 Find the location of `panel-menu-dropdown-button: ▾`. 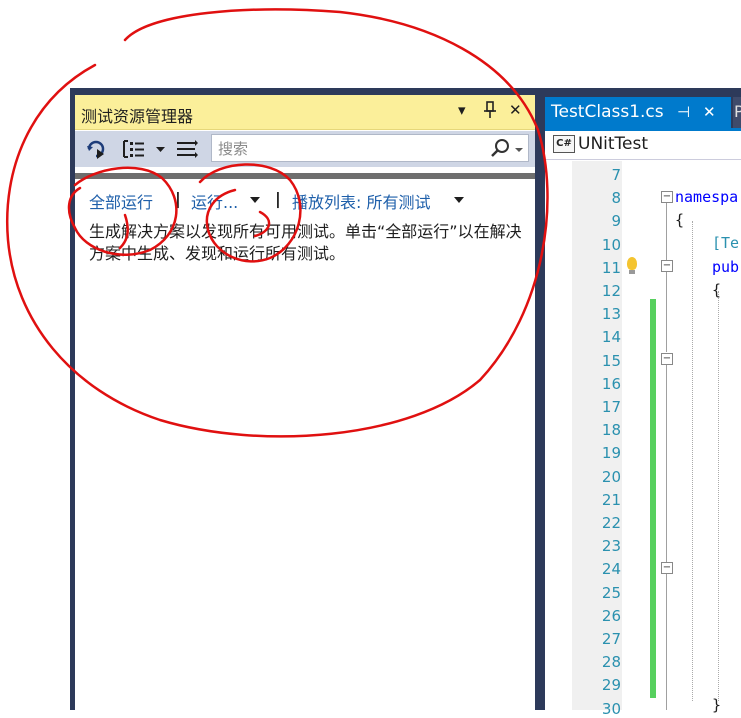

panel-menu-dropdown-button: ▾ is located at coordinates (462, 110).